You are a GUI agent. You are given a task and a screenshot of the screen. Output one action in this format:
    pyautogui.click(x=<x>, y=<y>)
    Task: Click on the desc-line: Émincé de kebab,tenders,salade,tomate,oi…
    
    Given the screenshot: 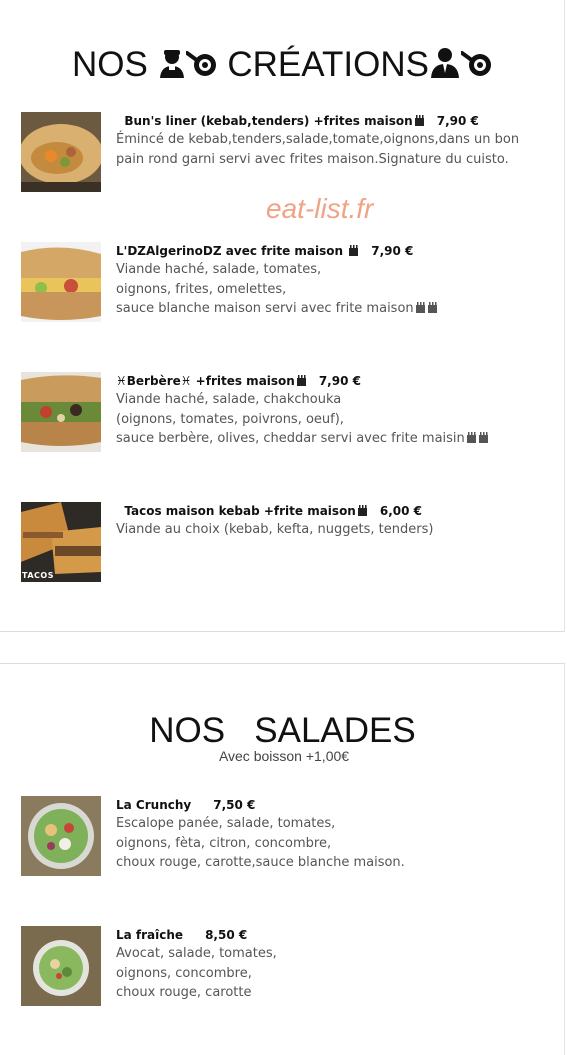 What is the action you would take?
    pyautogui.click(x=318, y=139)
    